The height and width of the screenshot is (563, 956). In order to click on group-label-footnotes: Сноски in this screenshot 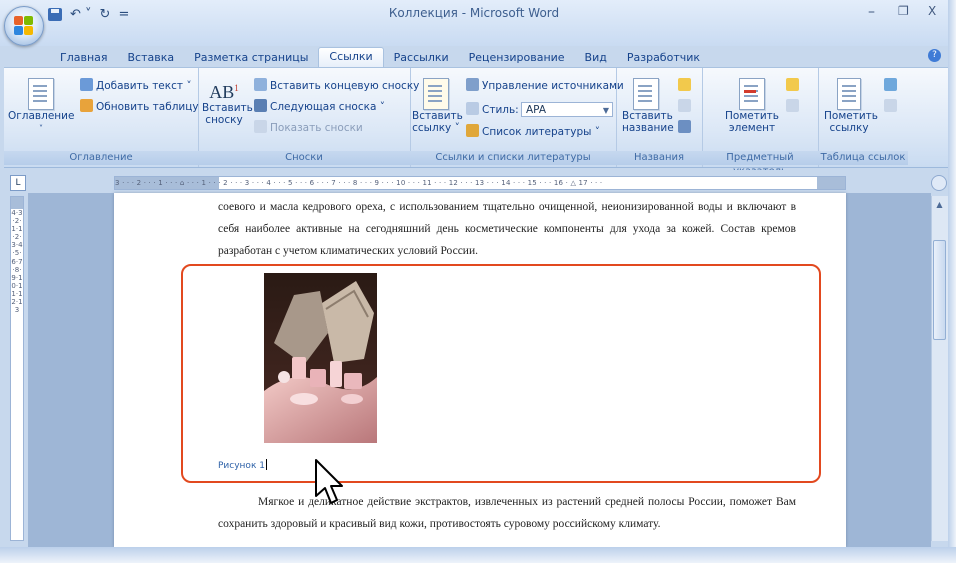, I will do `click(304, 158)`.